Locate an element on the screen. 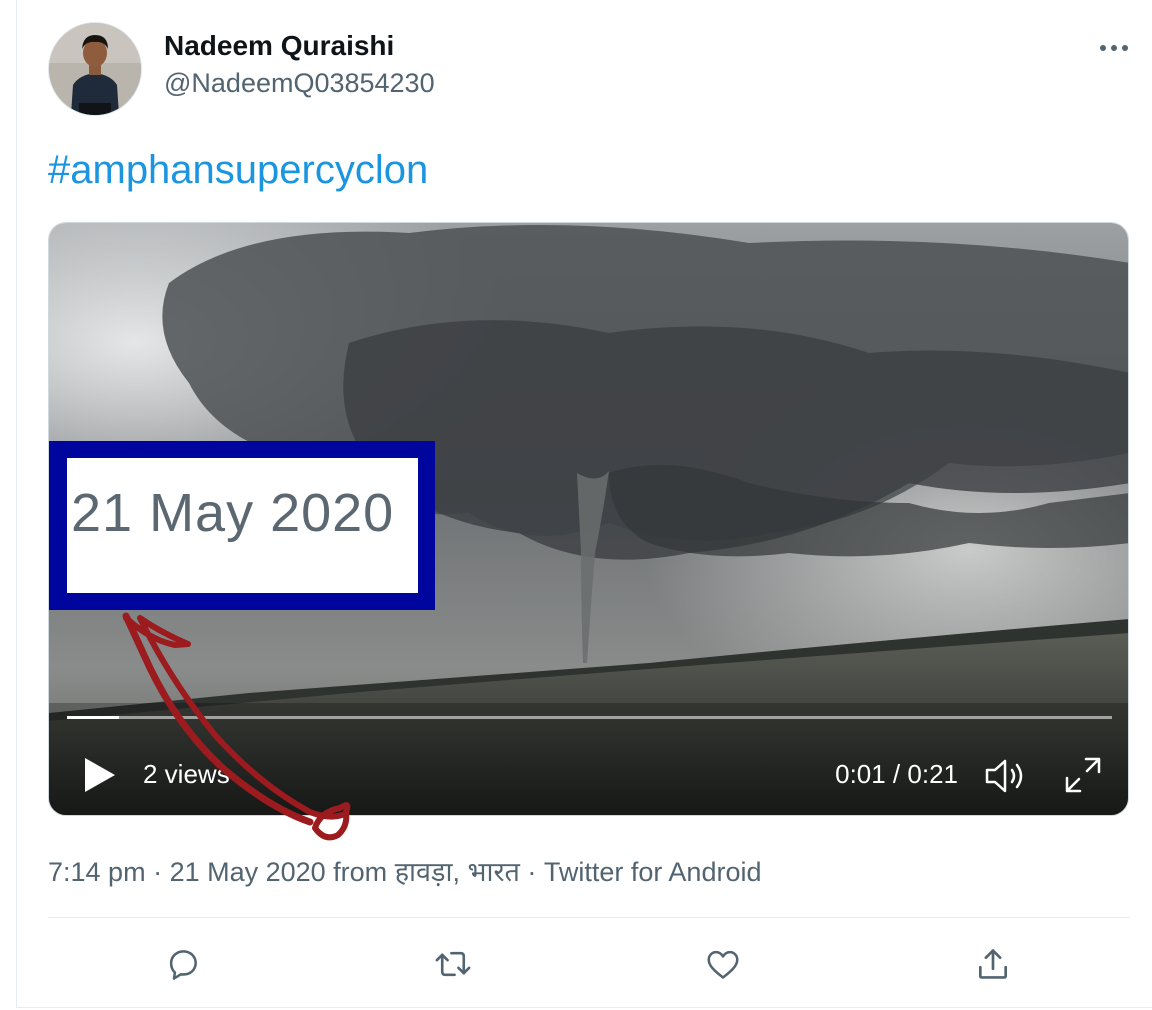  meta-from: from is located at coordinates (360, 872).